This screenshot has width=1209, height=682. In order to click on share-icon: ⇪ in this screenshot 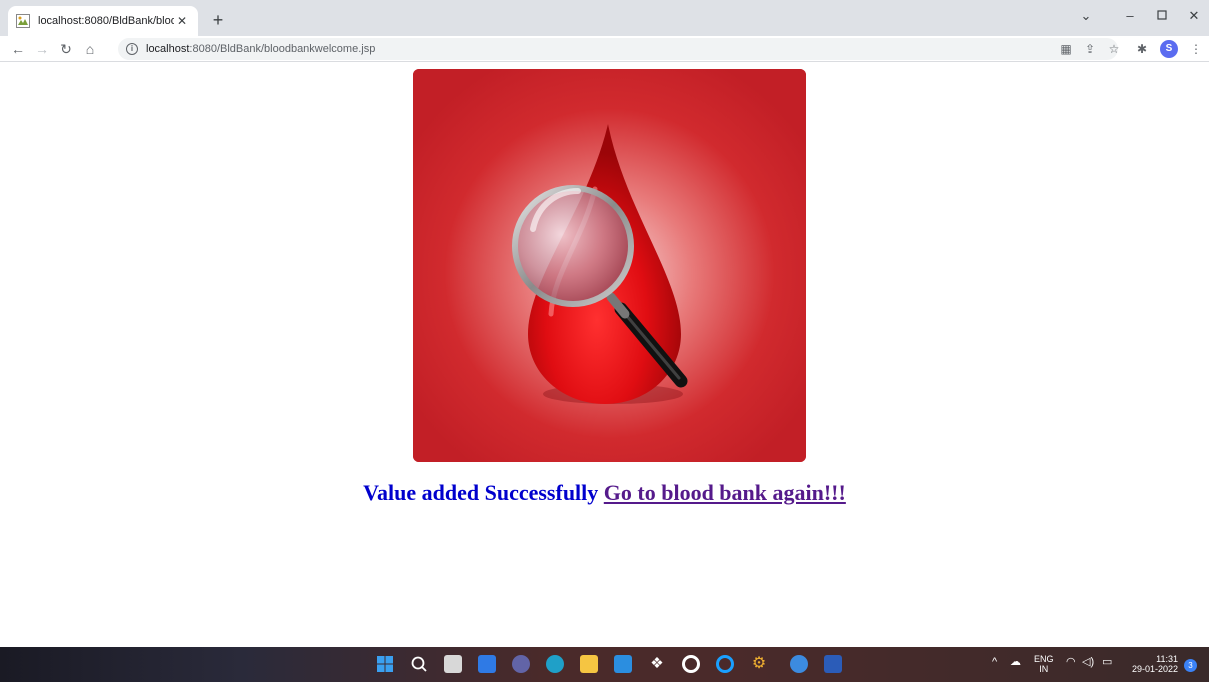, I will do `click(1090, 49)`.